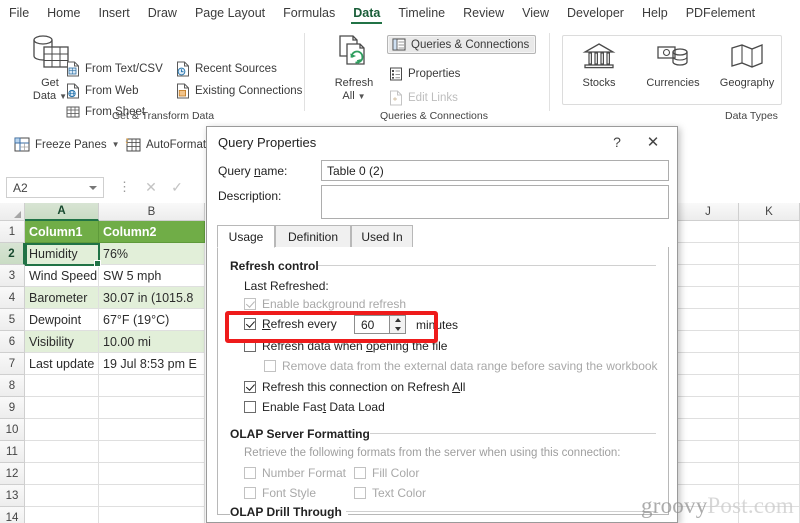  What do you see at coordinates (62, 452) in the screenshot?
I see `cell-a11` at bounding box center [62, 452].